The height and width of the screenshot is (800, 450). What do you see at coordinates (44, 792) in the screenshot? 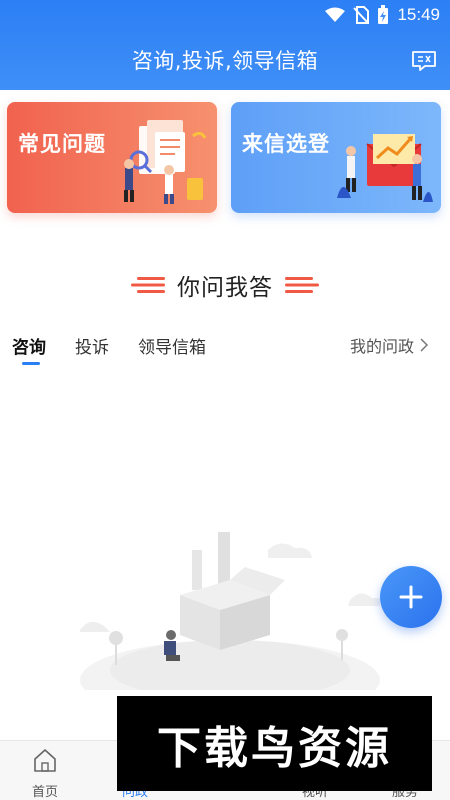
I see `nav-home-label: 首页` at bounding box center [44, 792].